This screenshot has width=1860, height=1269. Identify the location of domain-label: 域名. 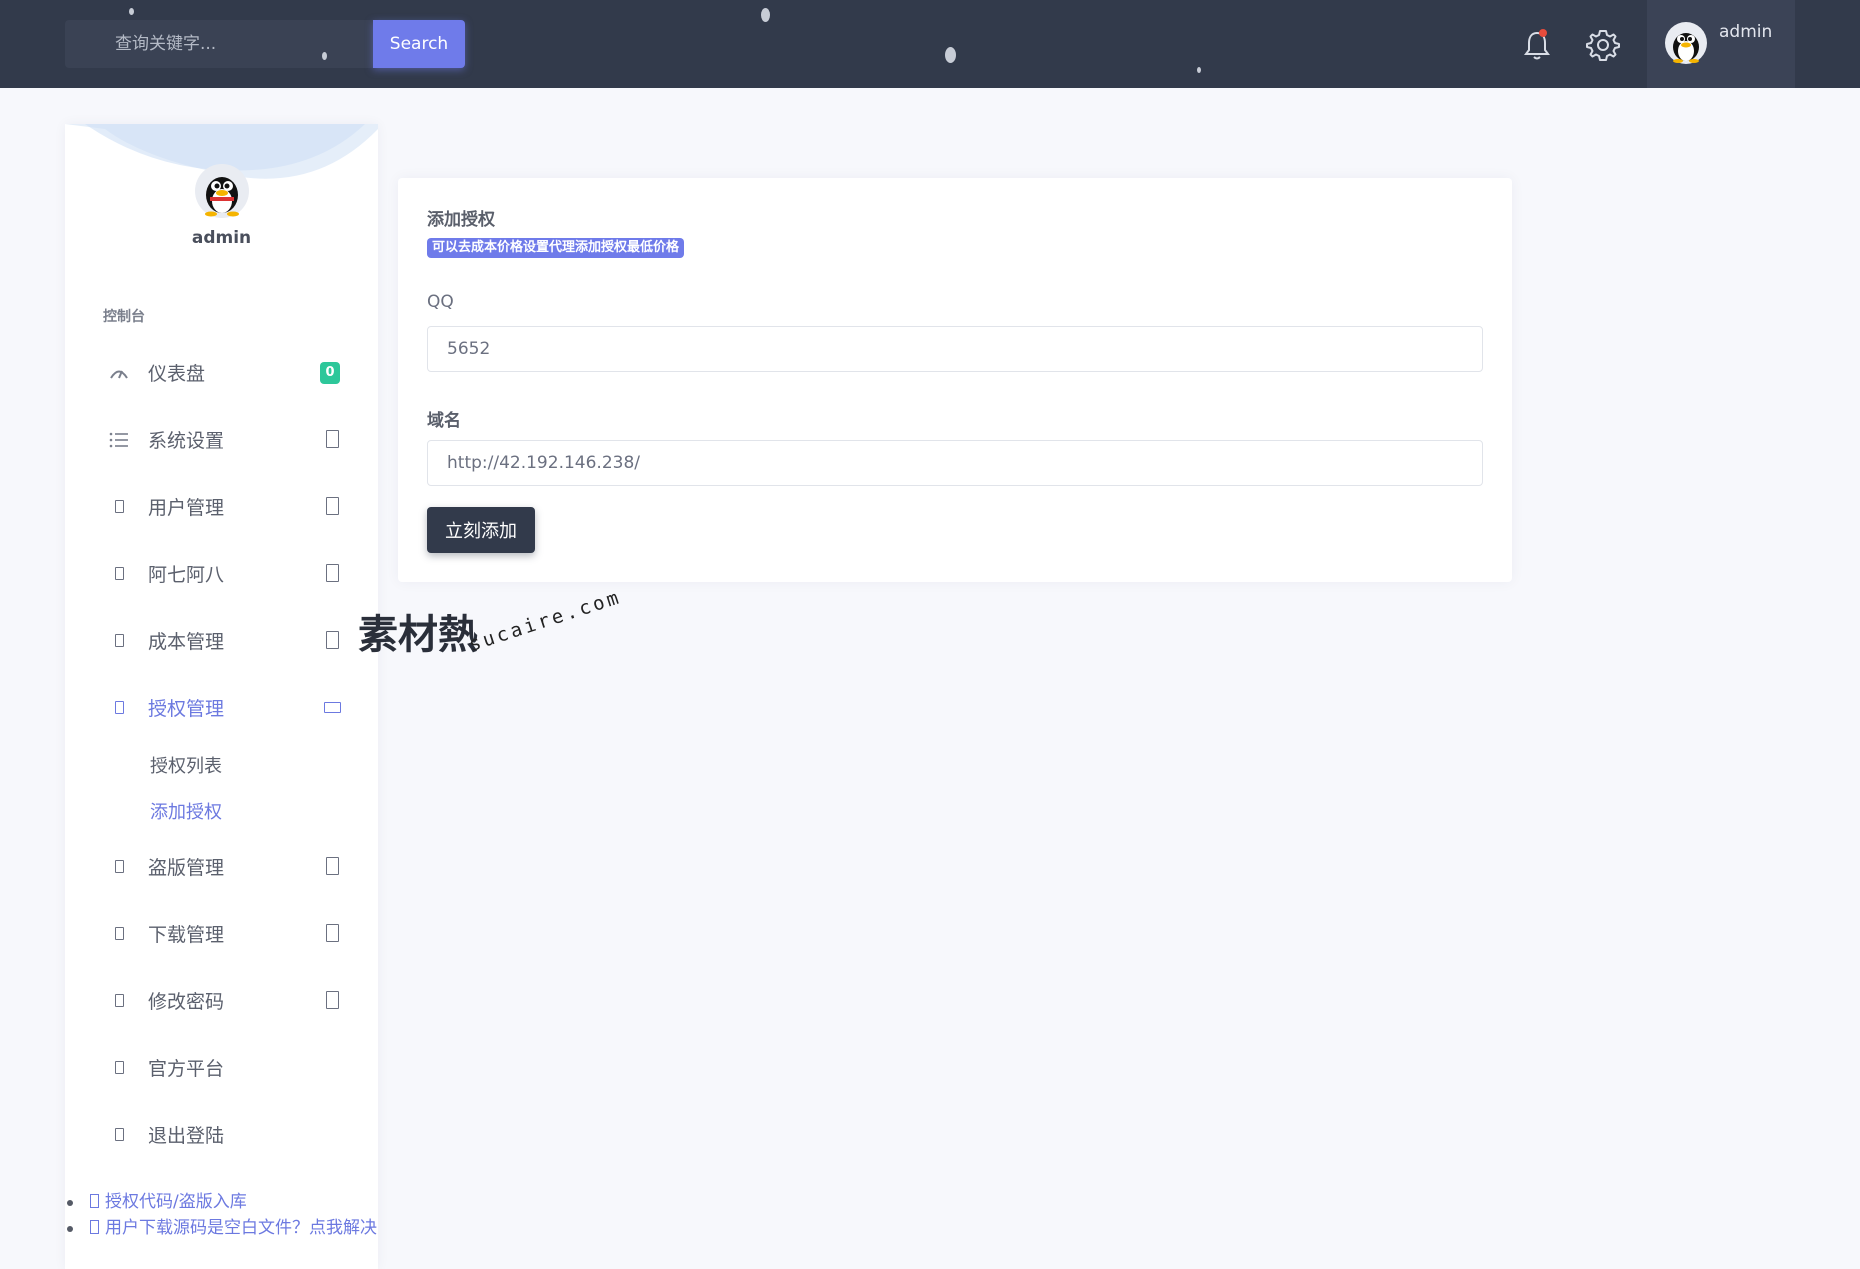
(444, 421).